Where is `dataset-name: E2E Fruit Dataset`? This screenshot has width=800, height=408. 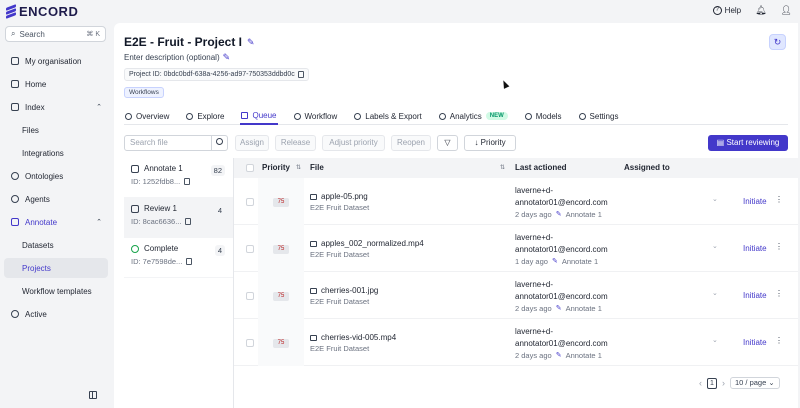
dataset-name: E2E Fruit Dataset is located at coordinates (340, 207).